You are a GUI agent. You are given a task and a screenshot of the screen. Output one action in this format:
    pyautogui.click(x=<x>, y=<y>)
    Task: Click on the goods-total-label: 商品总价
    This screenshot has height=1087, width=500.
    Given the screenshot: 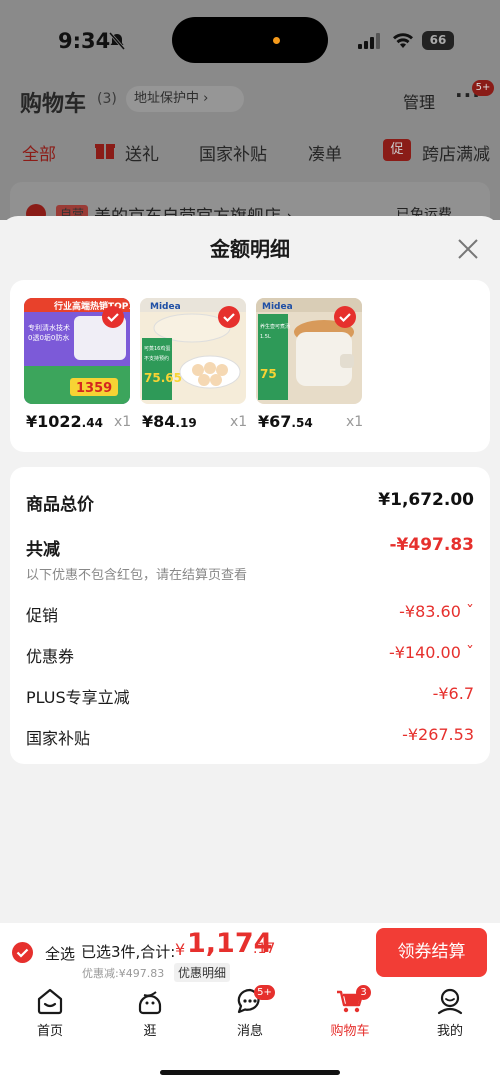 What is the action you would take?
    pyautogui.click(x=60, y=505)
    